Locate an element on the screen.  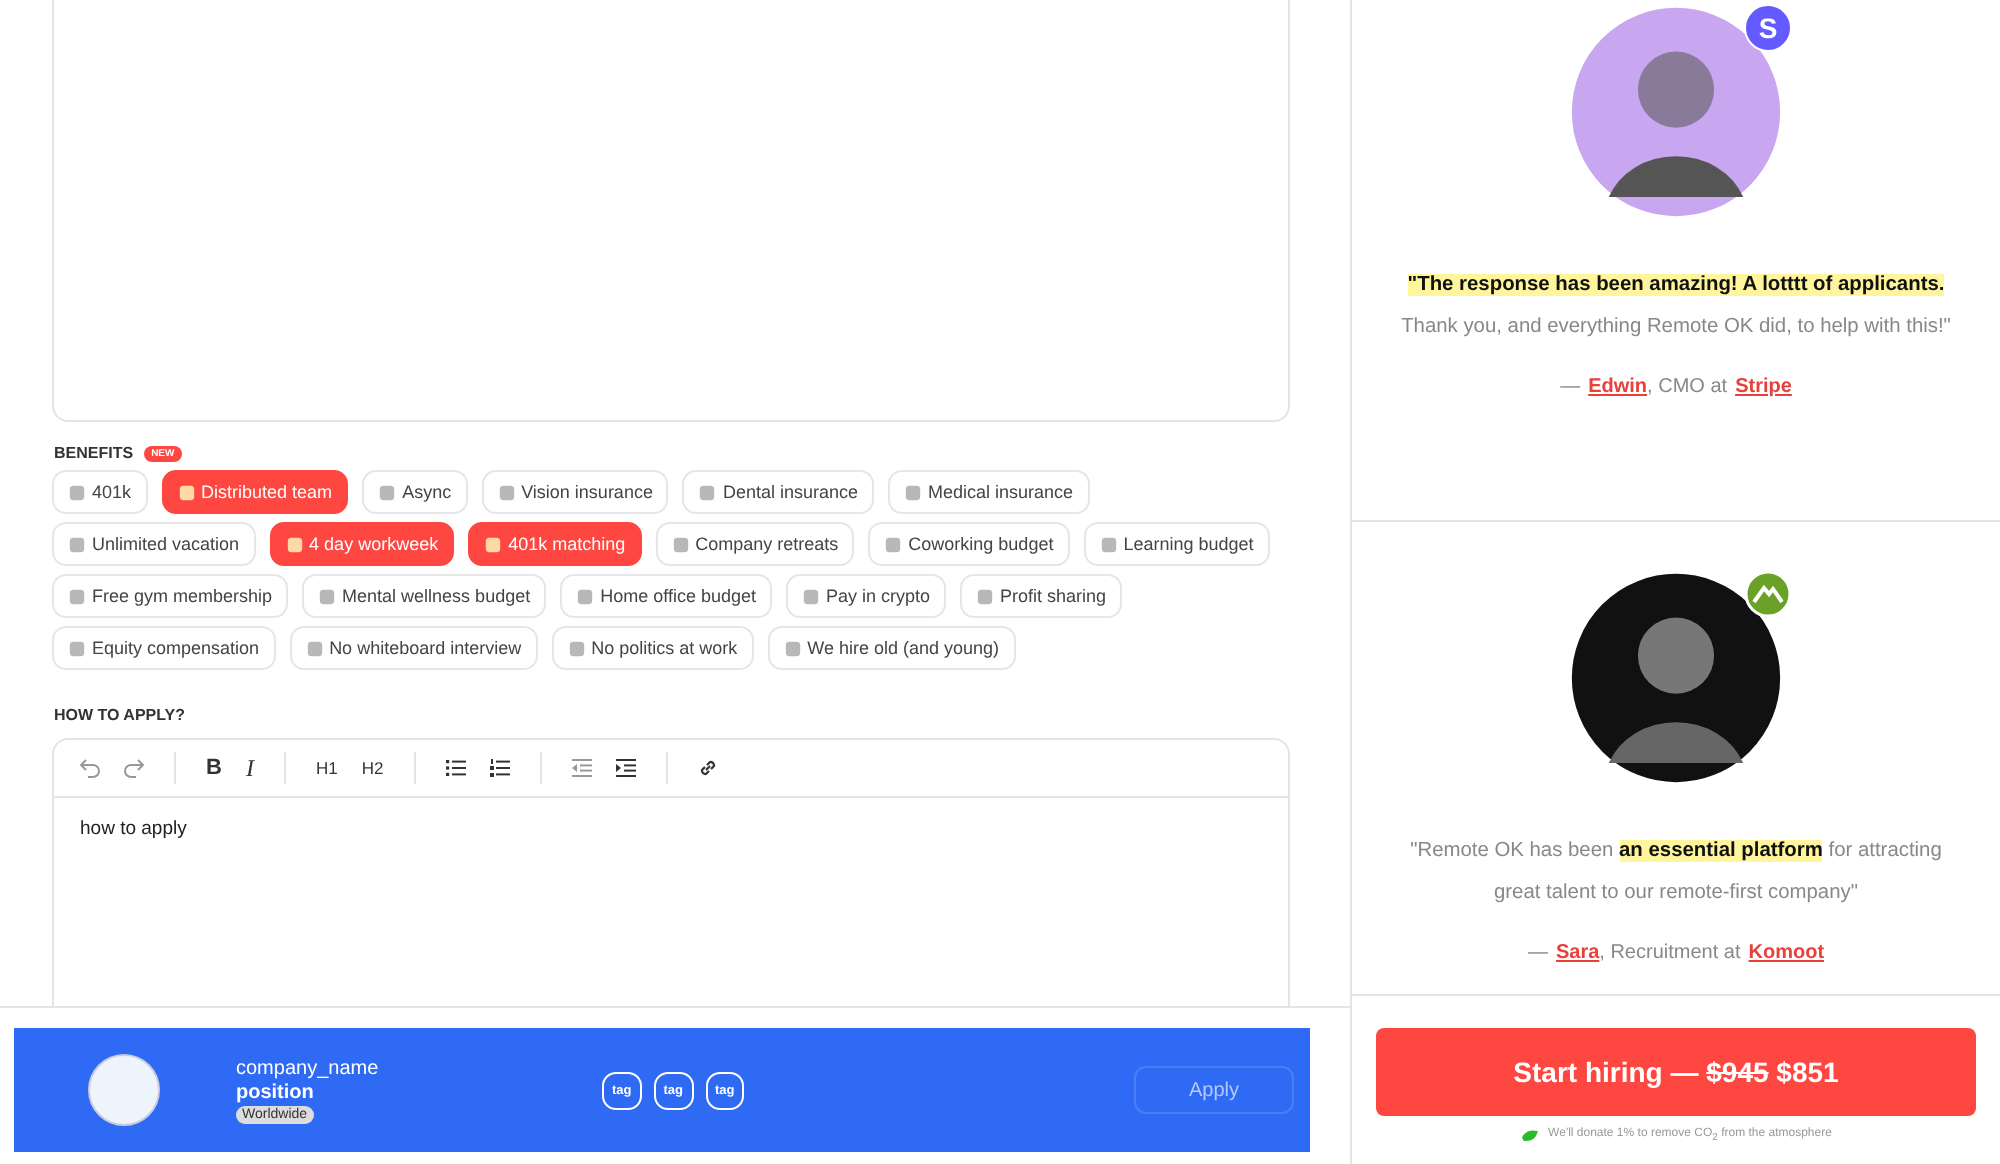
section-label: BENEFITS is located at coordinates (94, 453).